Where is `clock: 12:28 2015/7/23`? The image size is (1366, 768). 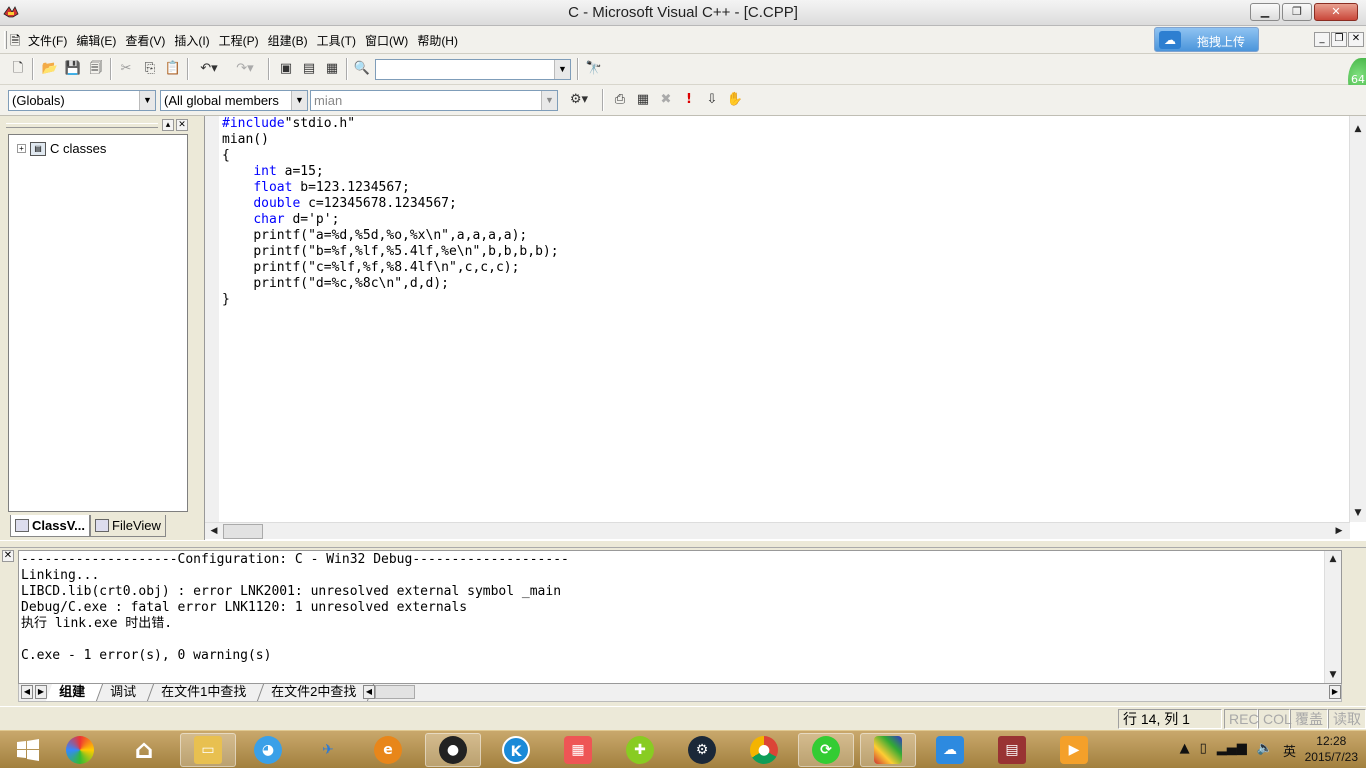 clock: 12:28 2015/7/23 is located at coordinates (1331, 749).